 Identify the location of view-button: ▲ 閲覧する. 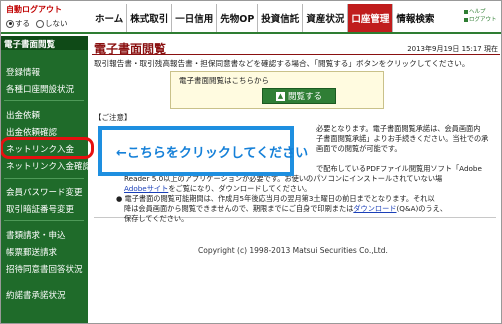
(299, 96).